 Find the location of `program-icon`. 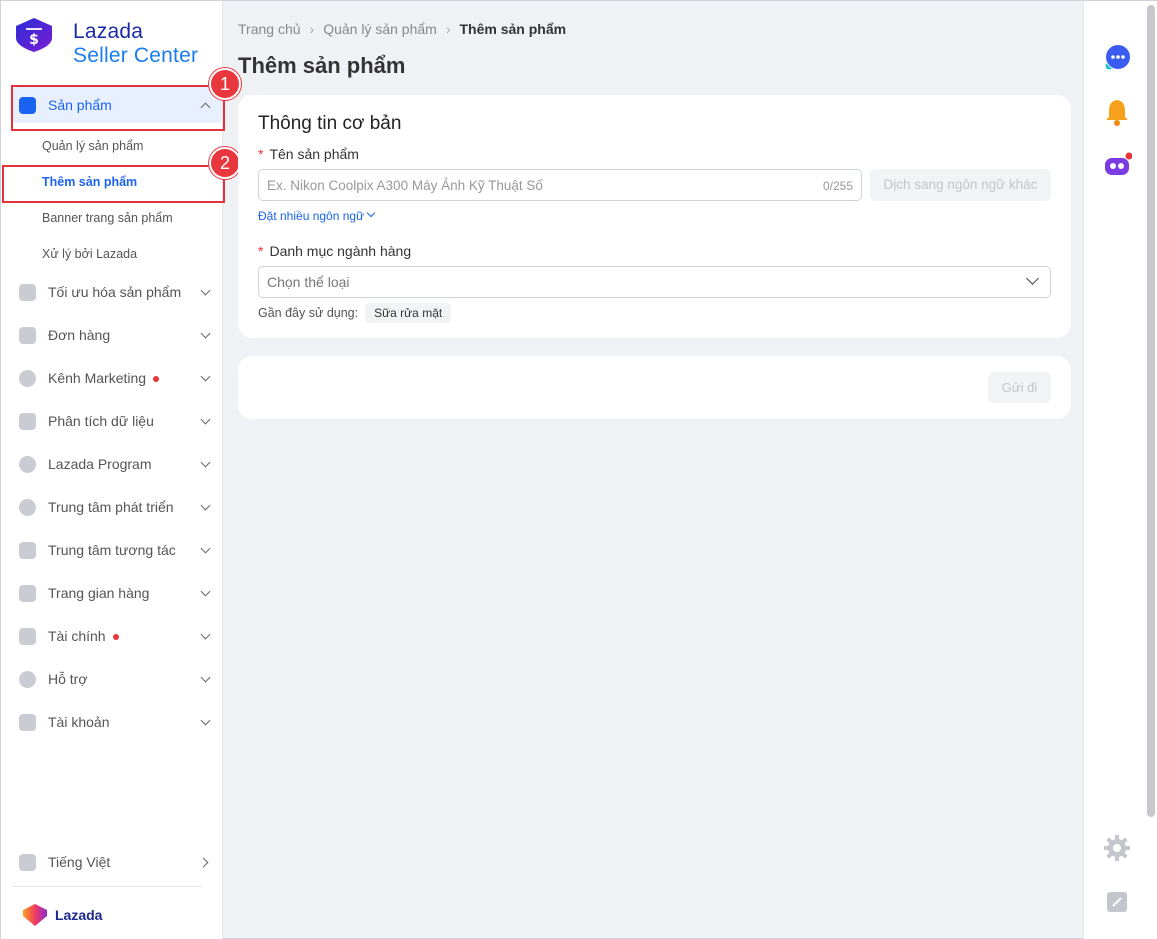

program-icon is located at coordinates (27, 464).